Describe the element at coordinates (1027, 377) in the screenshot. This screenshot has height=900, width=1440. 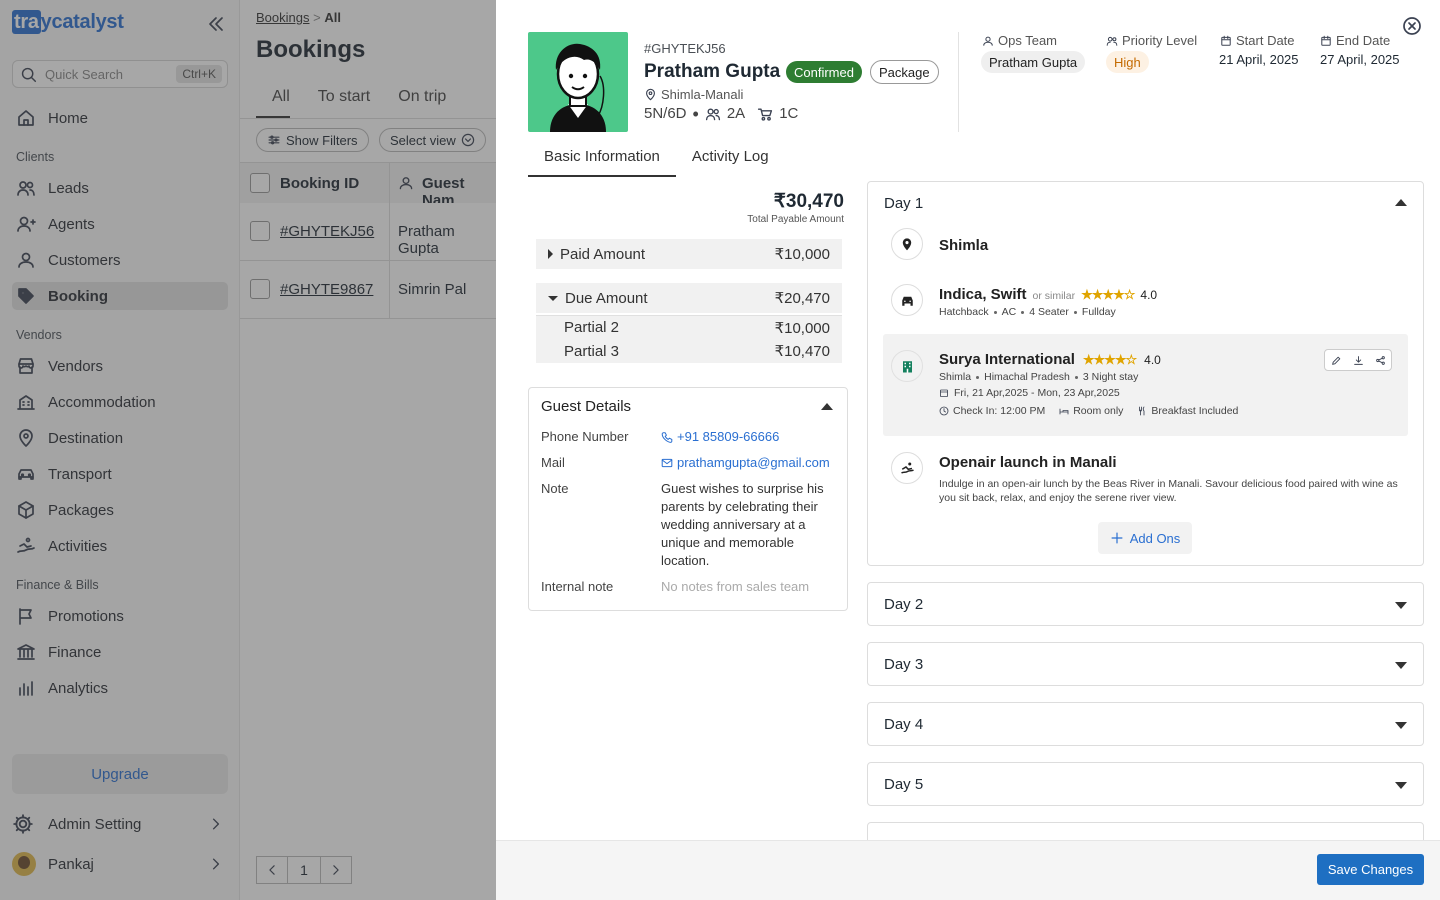
I see `hotel-state: Himachal Pradesh` at that location.